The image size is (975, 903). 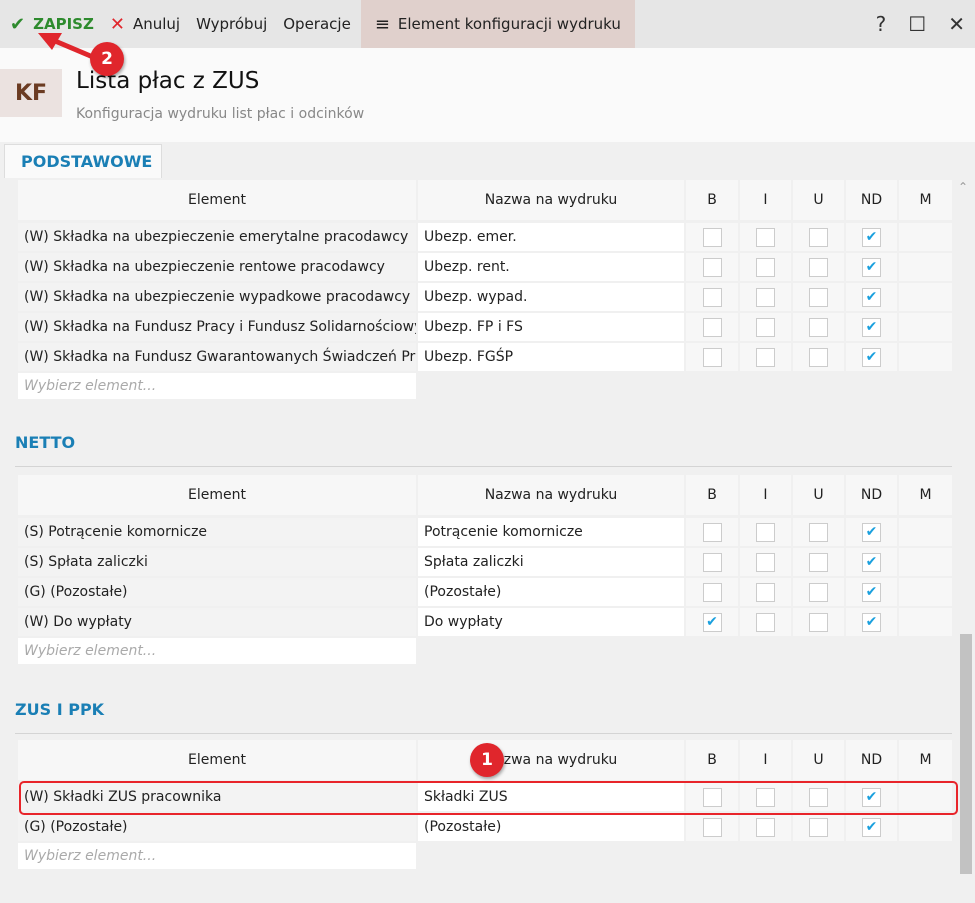 I want to click on help-button: ?, so click(x=881, y=24).